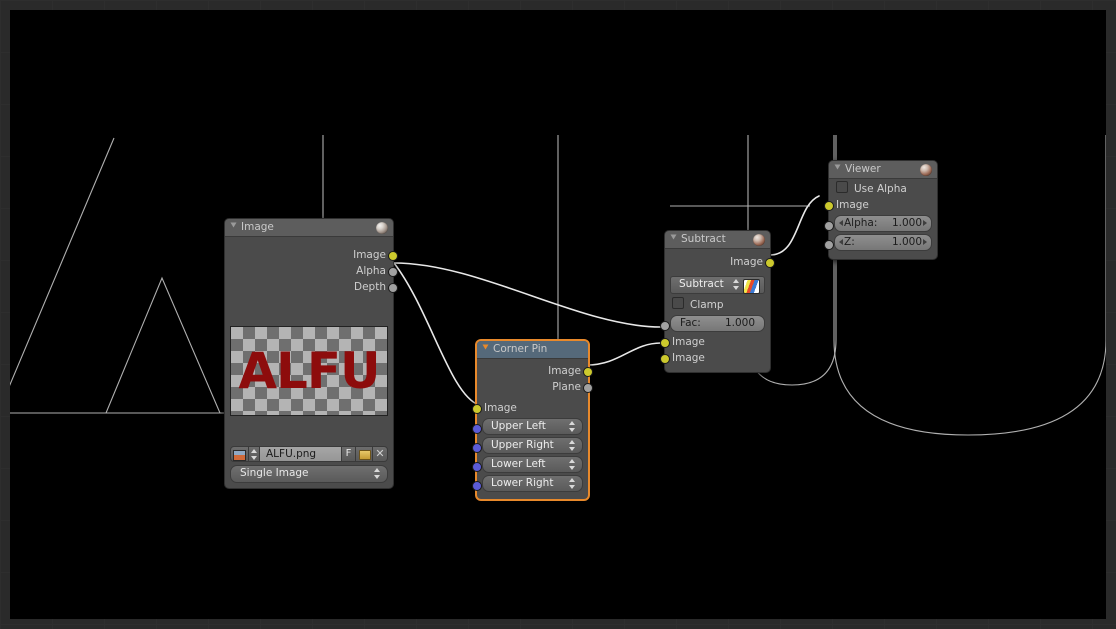 Image resolution: width=1116 pixels, height=629 pixels. Describe the element at coordinates (477, 429) in the screenshot. I see `input-socket-upper-left` at that location.